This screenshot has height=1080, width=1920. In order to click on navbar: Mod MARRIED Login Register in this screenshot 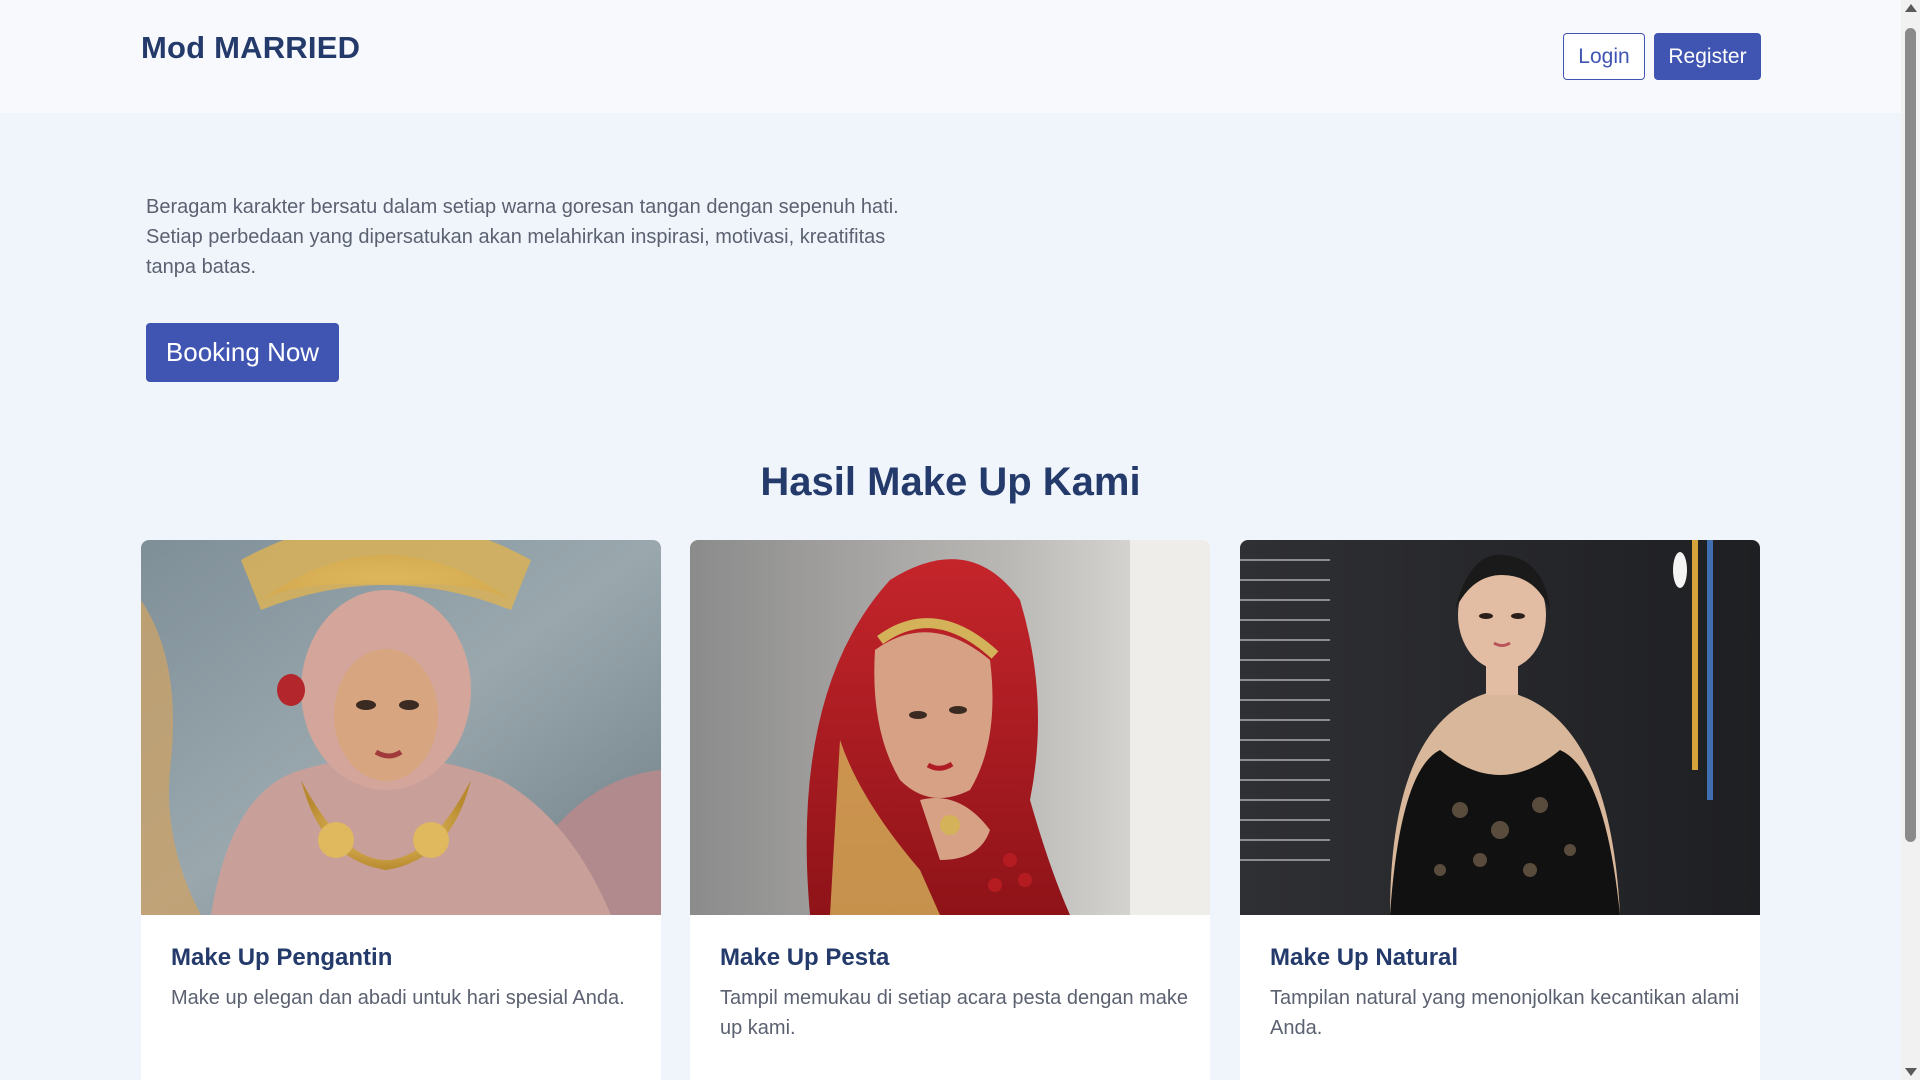, I will do `click(950, 56)`.